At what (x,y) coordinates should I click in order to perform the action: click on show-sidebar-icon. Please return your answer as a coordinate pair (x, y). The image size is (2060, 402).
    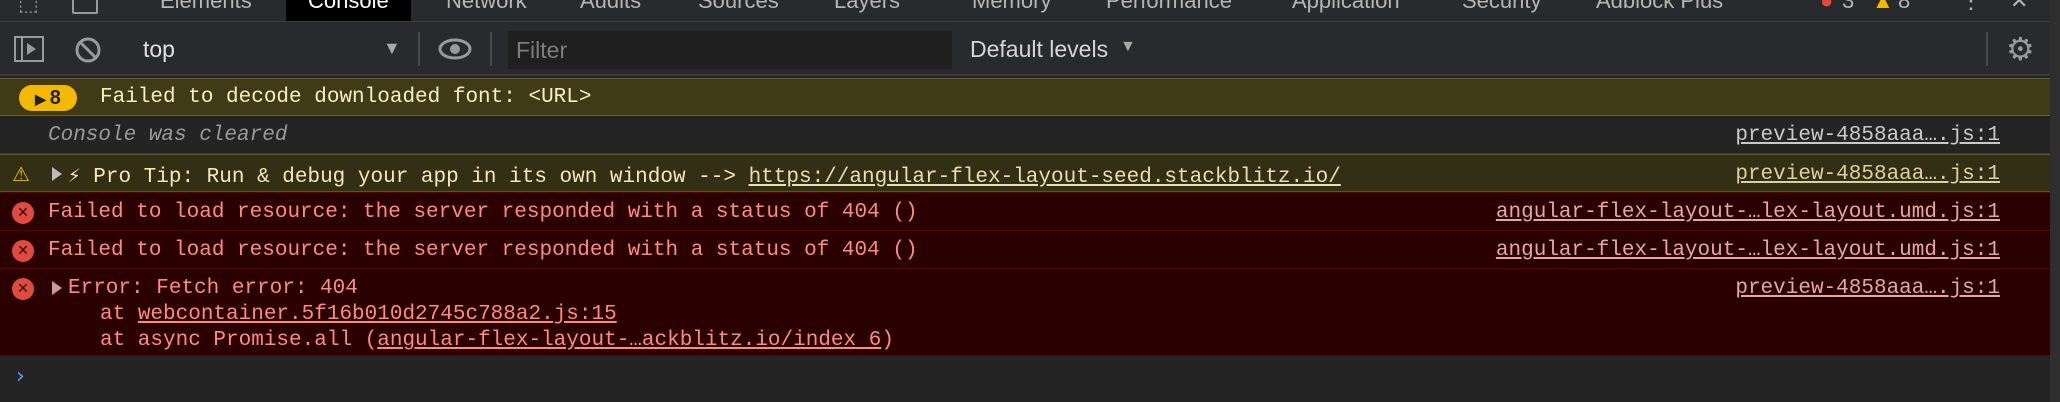
    Looking at the image, I should click on (29, 49).